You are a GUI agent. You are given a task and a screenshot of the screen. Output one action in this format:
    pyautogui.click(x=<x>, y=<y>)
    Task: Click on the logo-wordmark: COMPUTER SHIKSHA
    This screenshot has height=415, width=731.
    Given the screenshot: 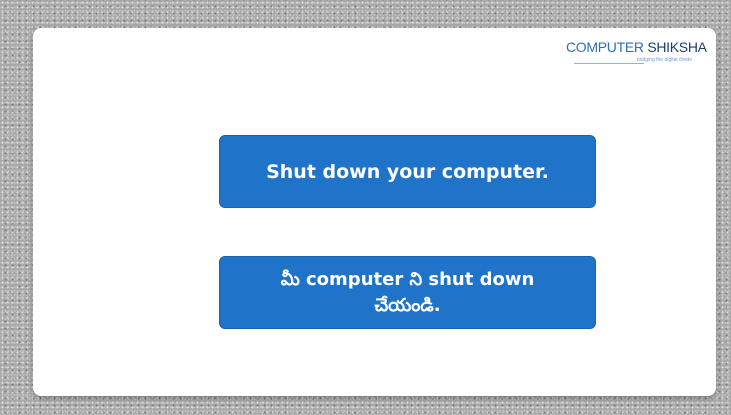 What is the action you would take?
    pyautogui.click(x=636, y=47)
    